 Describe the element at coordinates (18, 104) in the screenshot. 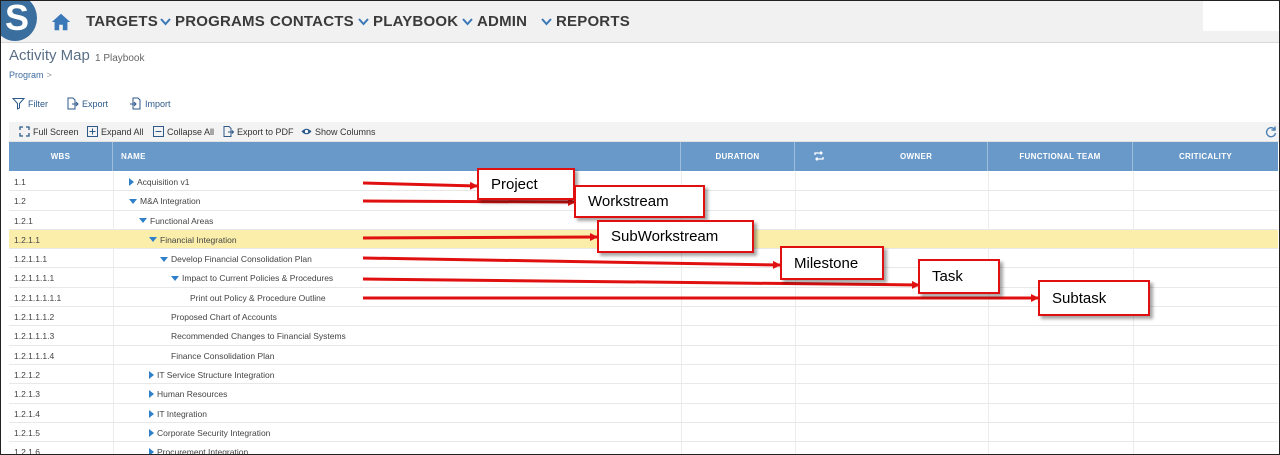

I see `filter-icon` at that location.